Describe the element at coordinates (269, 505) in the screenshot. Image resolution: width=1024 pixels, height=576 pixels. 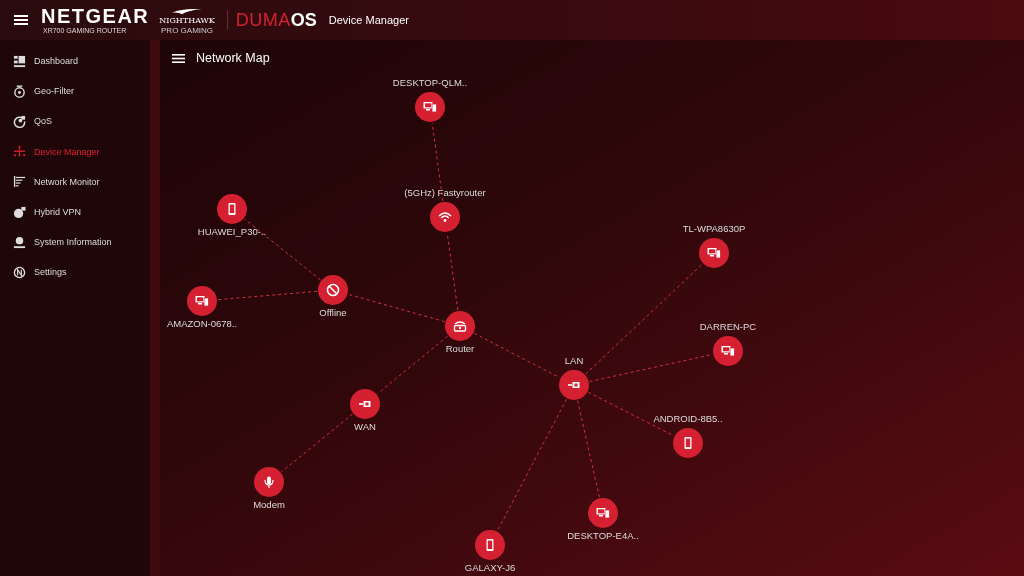
I see `device-label: Modem` at that location.